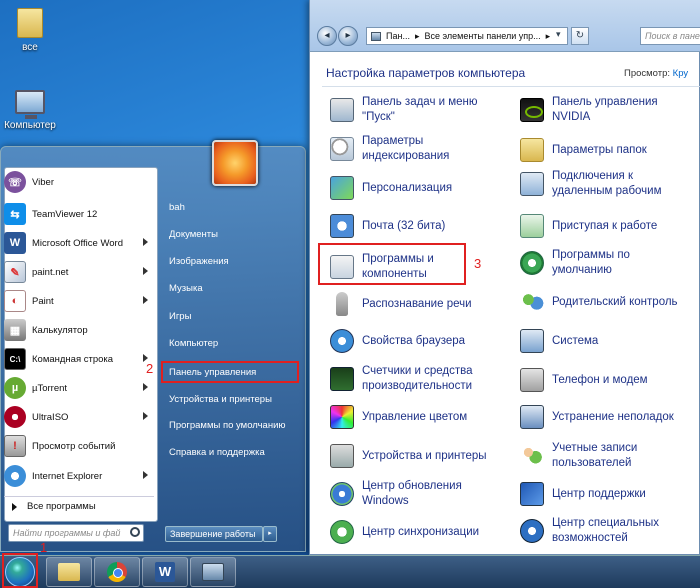  Describe the element at coordinates (608, 380) in the screenshot. I see `cp-item-phone: Телефон и модем` at that location.